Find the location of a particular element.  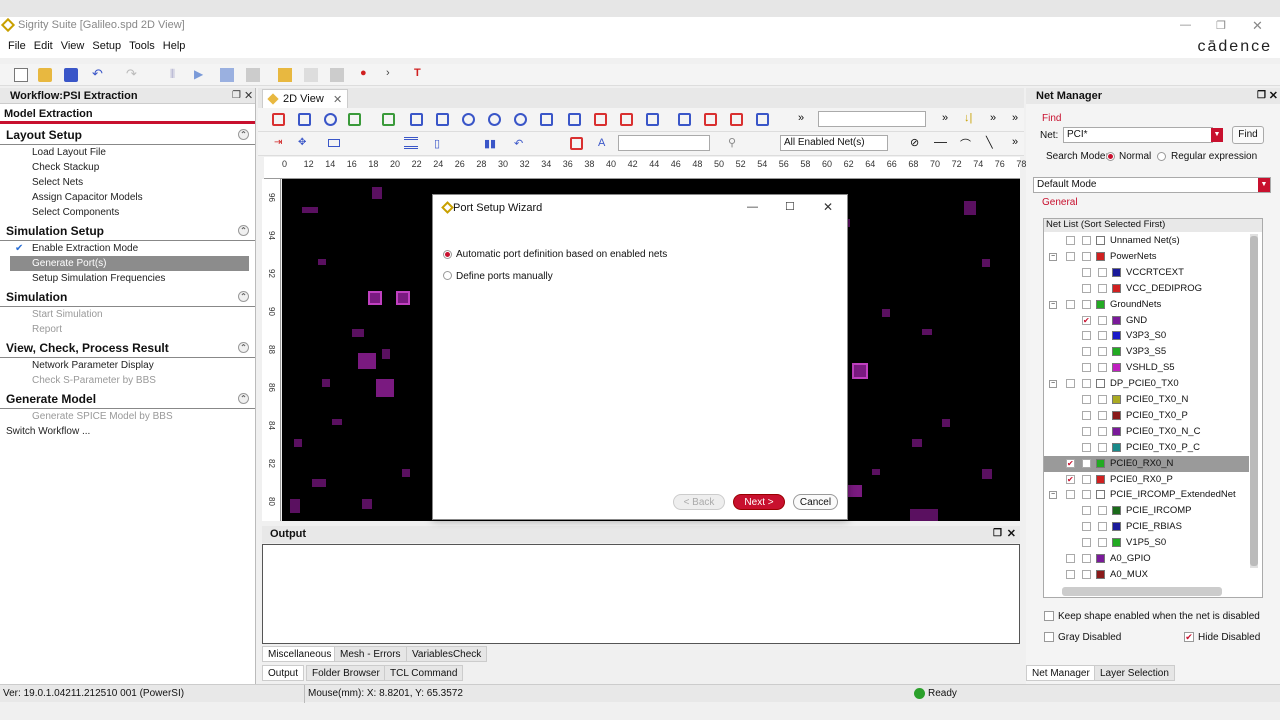

tab-net-manager: Net Manager is located at coordinates (1061, 673).